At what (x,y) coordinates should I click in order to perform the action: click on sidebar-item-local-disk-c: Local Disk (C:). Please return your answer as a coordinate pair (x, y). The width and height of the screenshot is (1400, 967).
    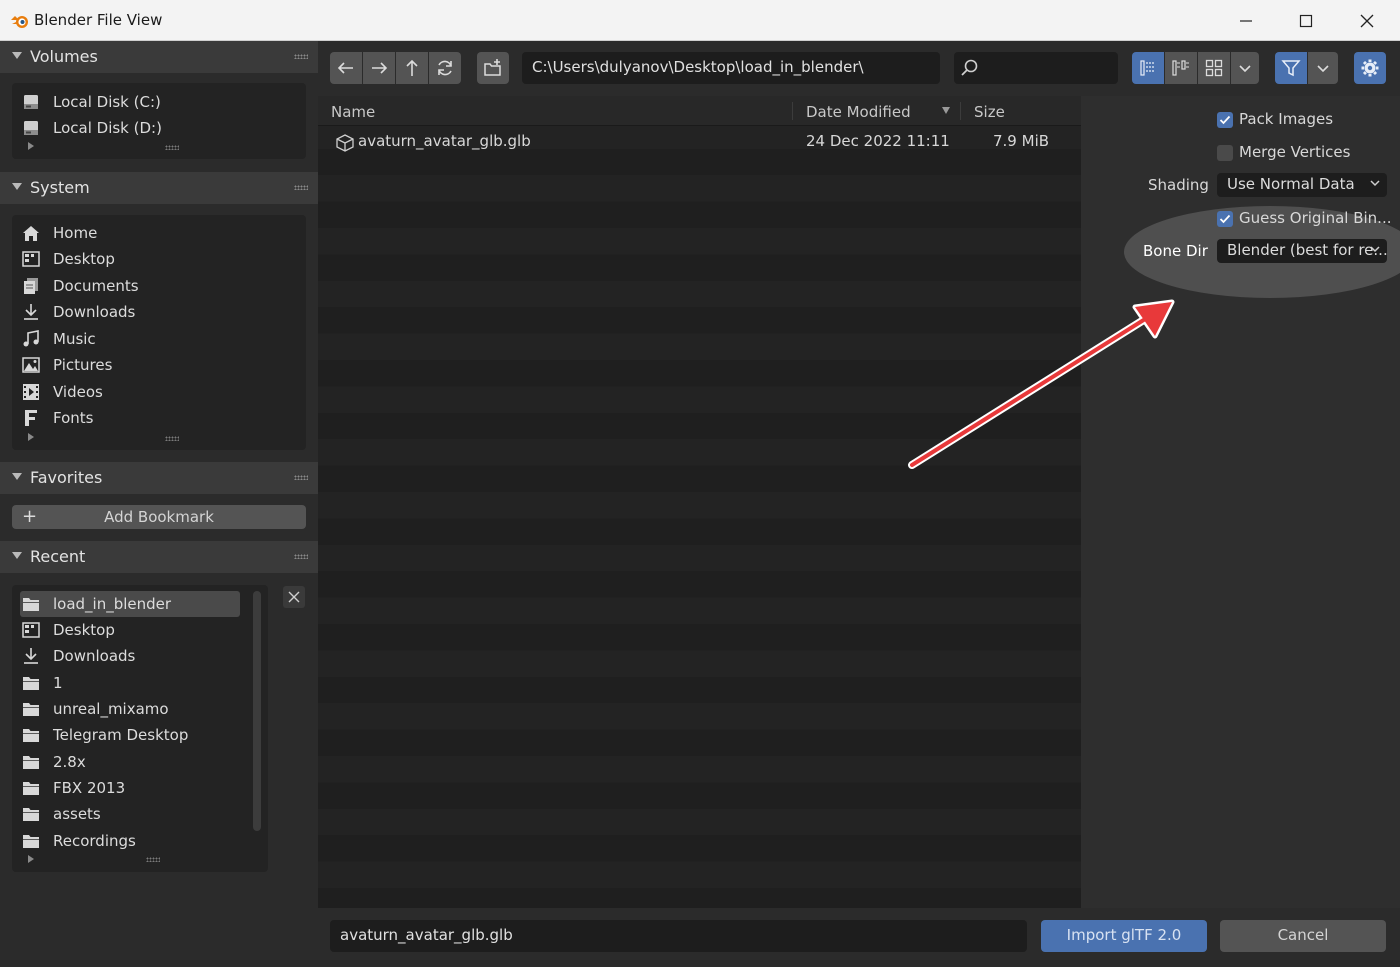
    Looking at the image, I should click on (130, 102).